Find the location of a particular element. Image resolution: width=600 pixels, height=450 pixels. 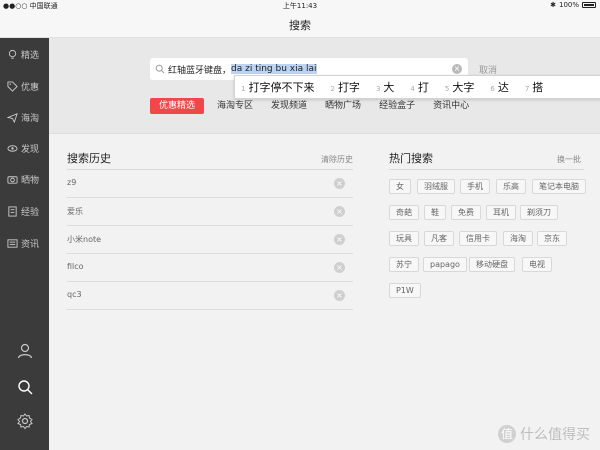

ime-candidate-word: 大字 is located at coordinates (463, 87).